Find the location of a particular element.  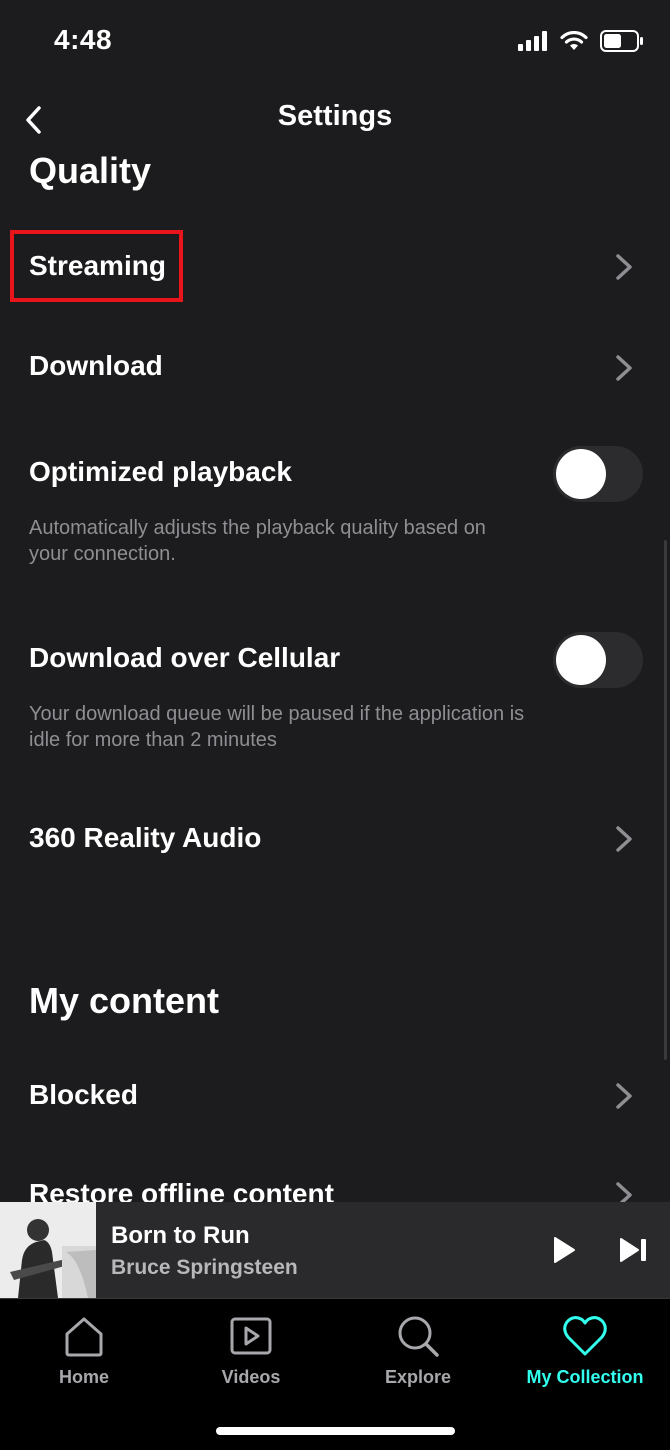

back-button is located at coordinates (33, 120).